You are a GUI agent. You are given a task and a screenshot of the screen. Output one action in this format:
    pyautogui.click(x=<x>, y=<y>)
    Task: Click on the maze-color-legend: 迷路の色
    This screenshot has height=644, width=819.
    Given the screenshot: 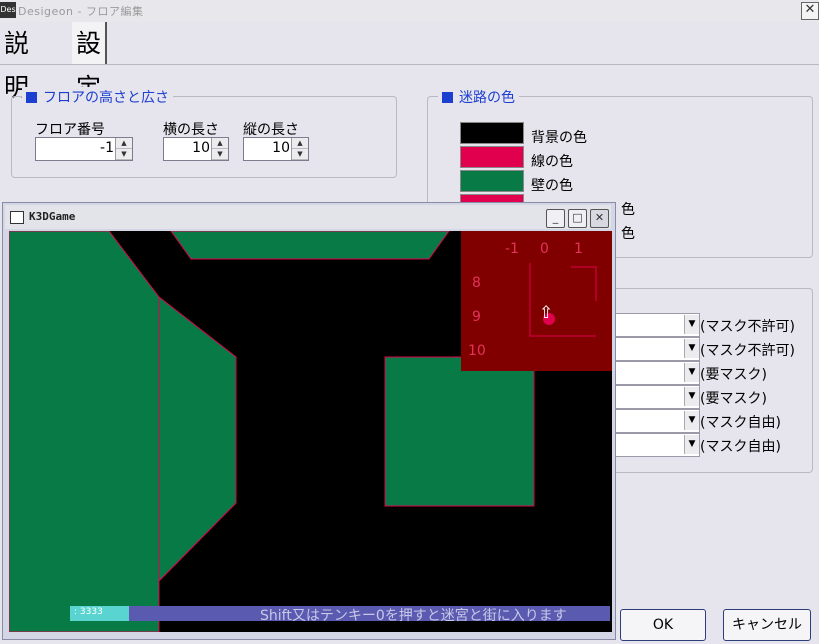 What is the action you would take?
    pyautogui.click(x=478, y=97)
    